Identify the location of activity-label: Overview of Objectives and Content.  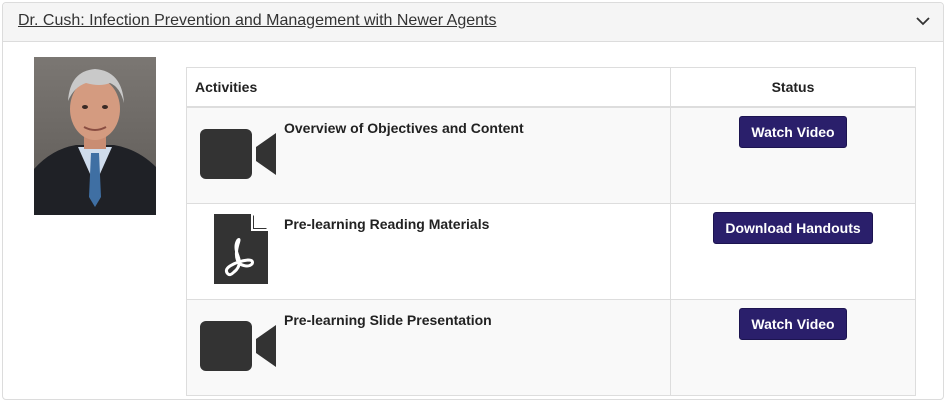
(404, 128).